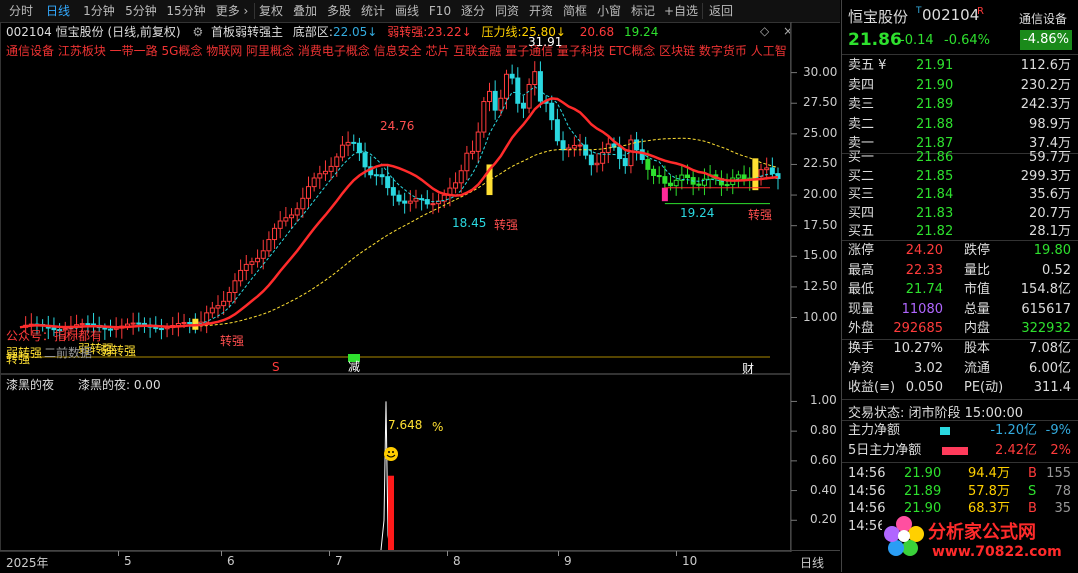 Image resolution: width=1078 pixels, height=573 pixels. Describe the element at coordinates (960, 177) in the screenshot. I see `buy-row: 买二 21.85 299.3万` at that location.